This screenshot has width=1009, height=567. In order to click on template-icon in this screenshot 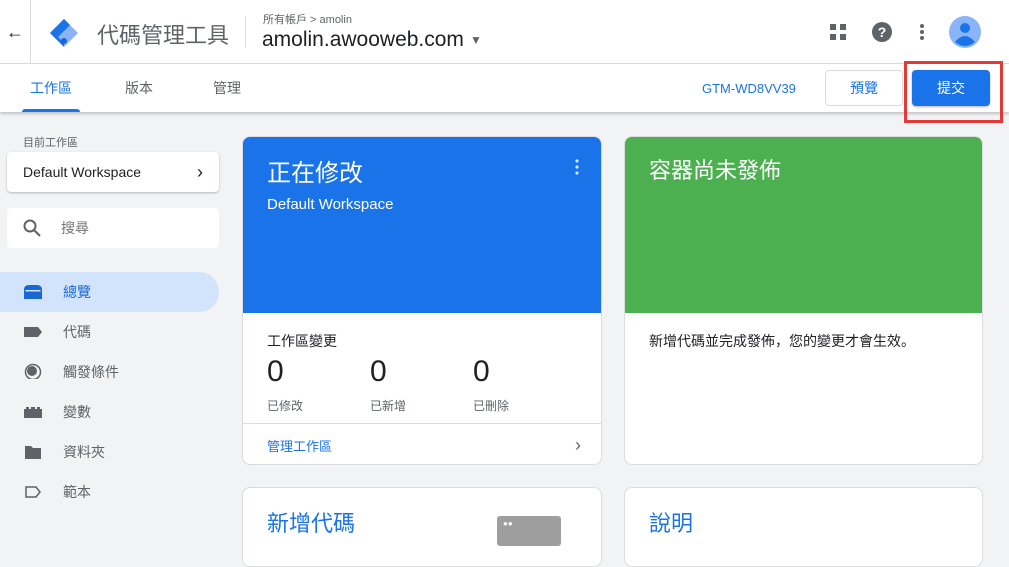, I will do `click(33, 492)`.